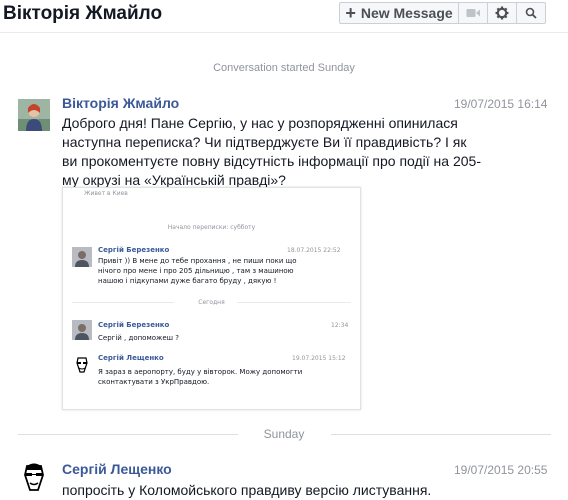 This screenshot has width=568, height=500. I want to click on attachment-divider, so click(294, 302).